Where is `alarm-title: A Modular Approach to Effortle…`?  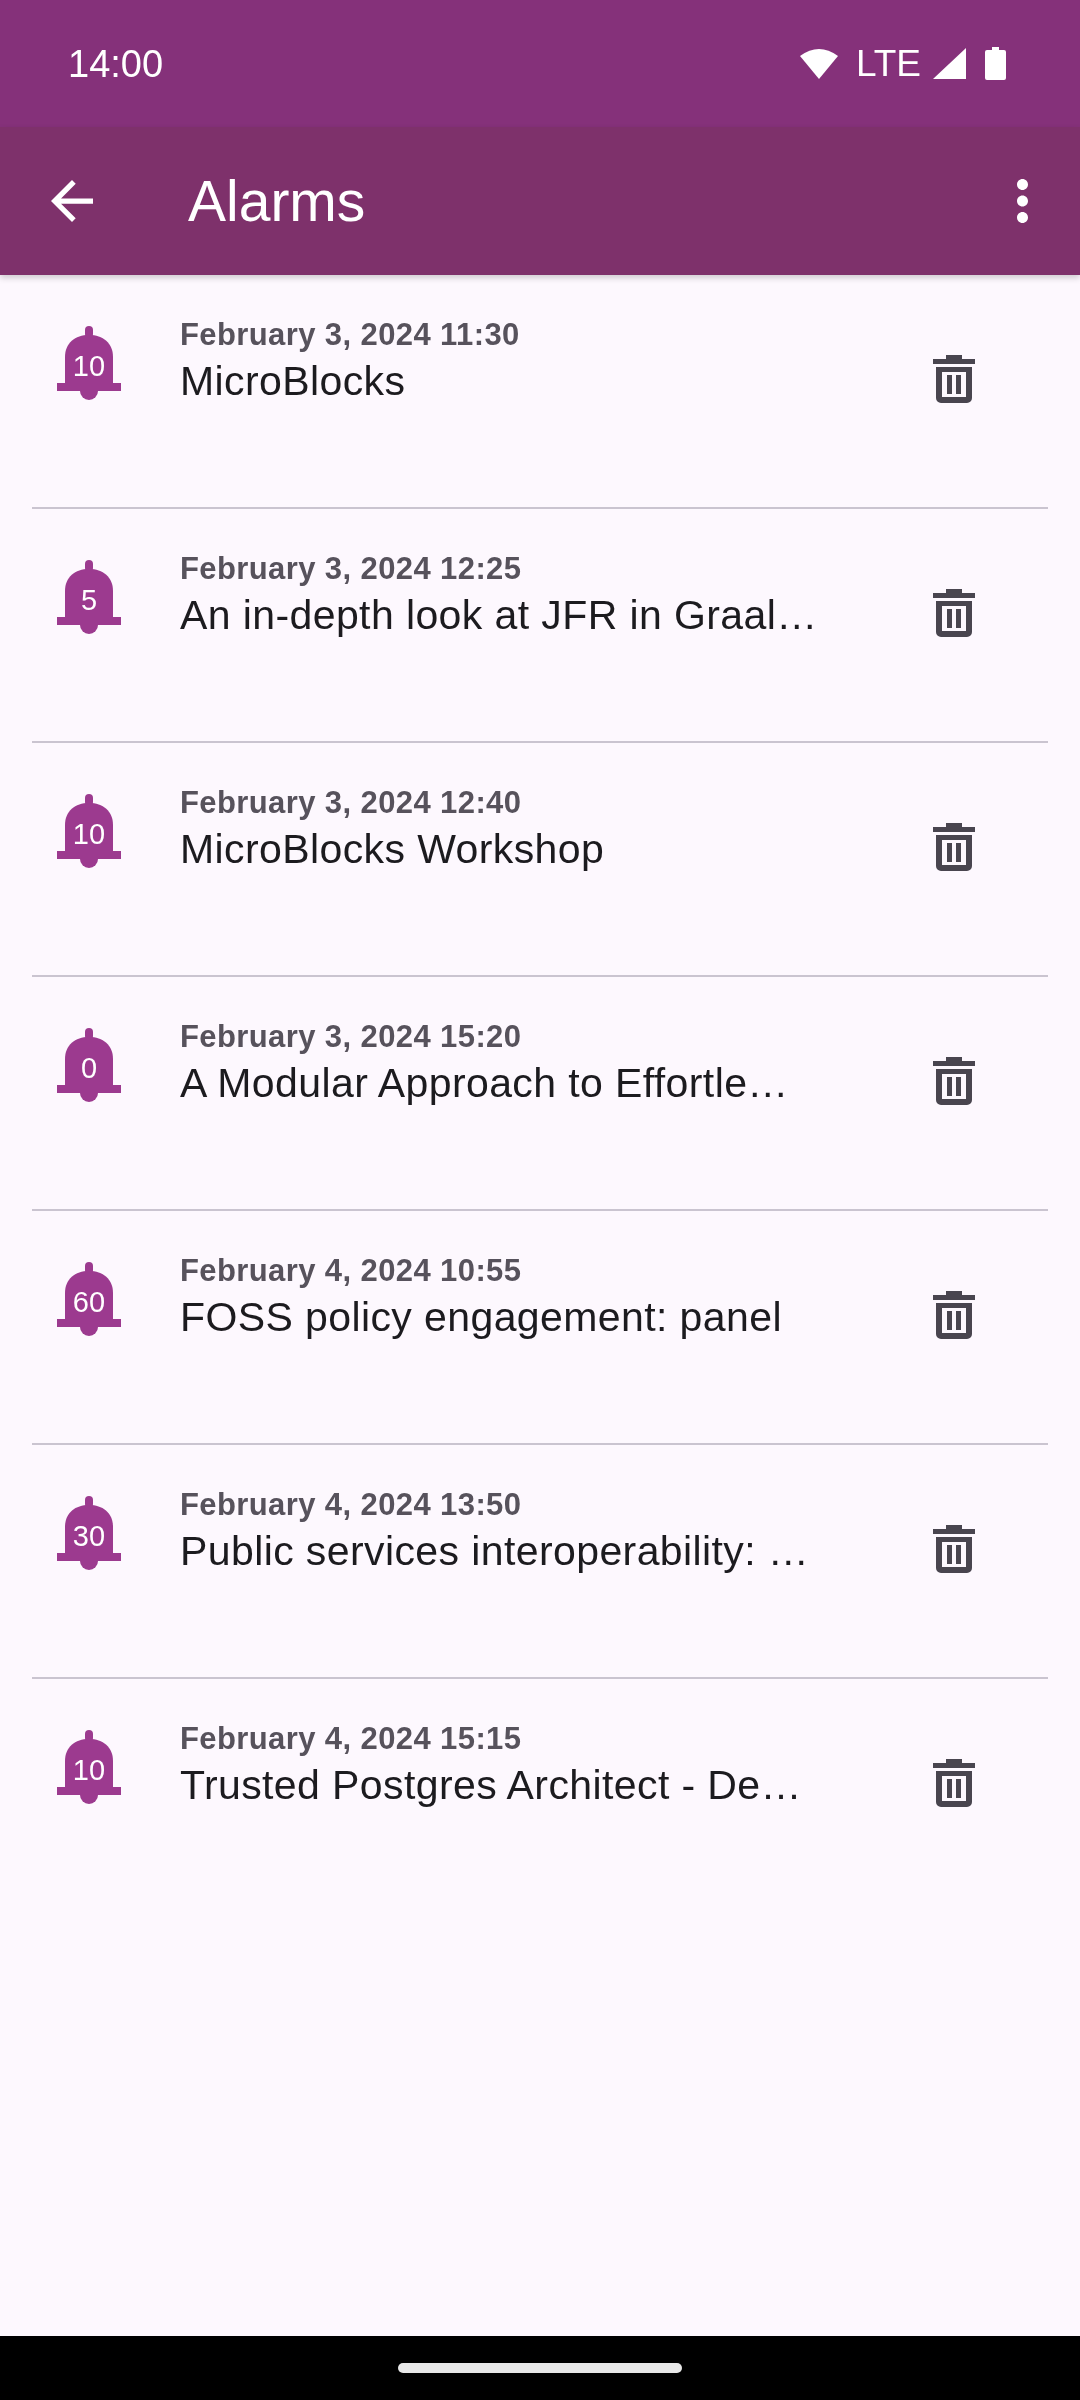 alarm-title: A Modular Approach to Effortle… is located at coordinates (484, 1083).